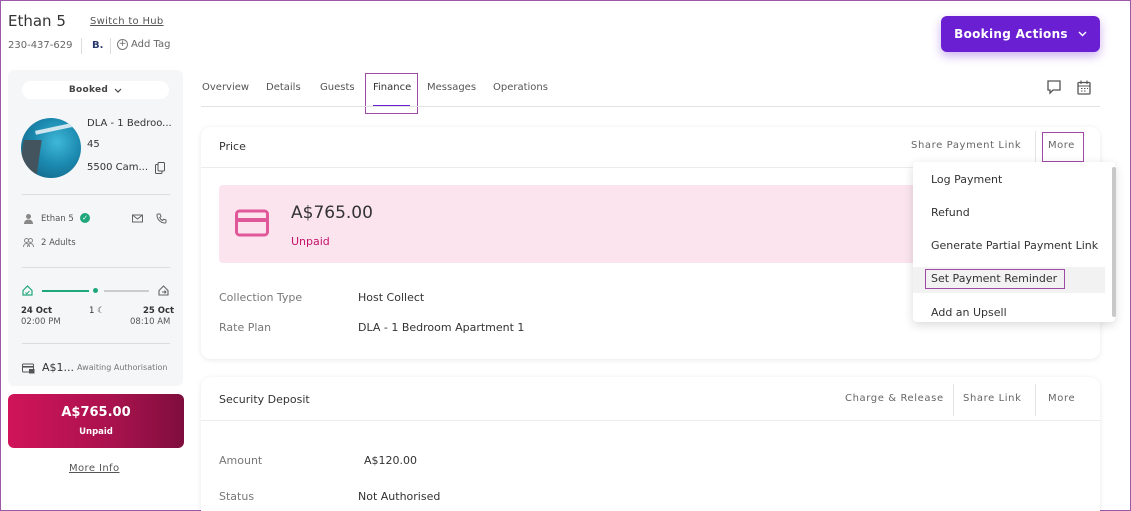 The image size is (1131, 511). Describe the element at coordinates (58, 243) in the screenshot. I see `occupants: 2 Adults` at that location.